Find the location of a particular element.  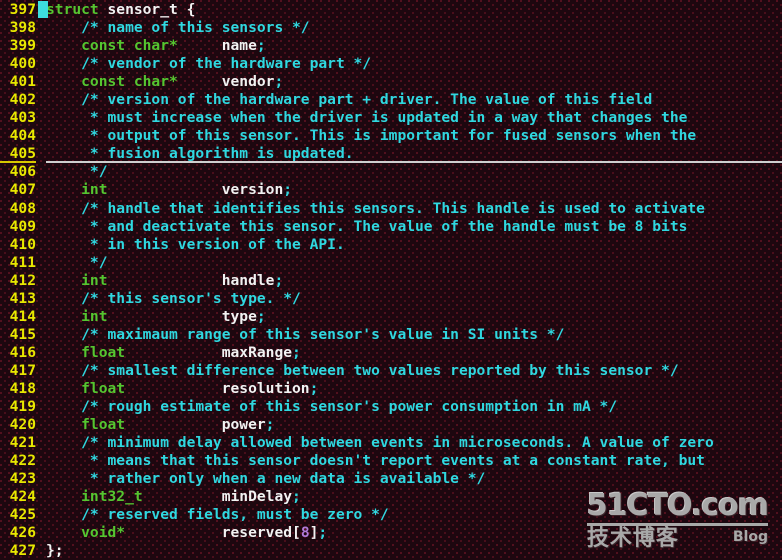

code-line: 406 */ is located at coordinates (391, 172).